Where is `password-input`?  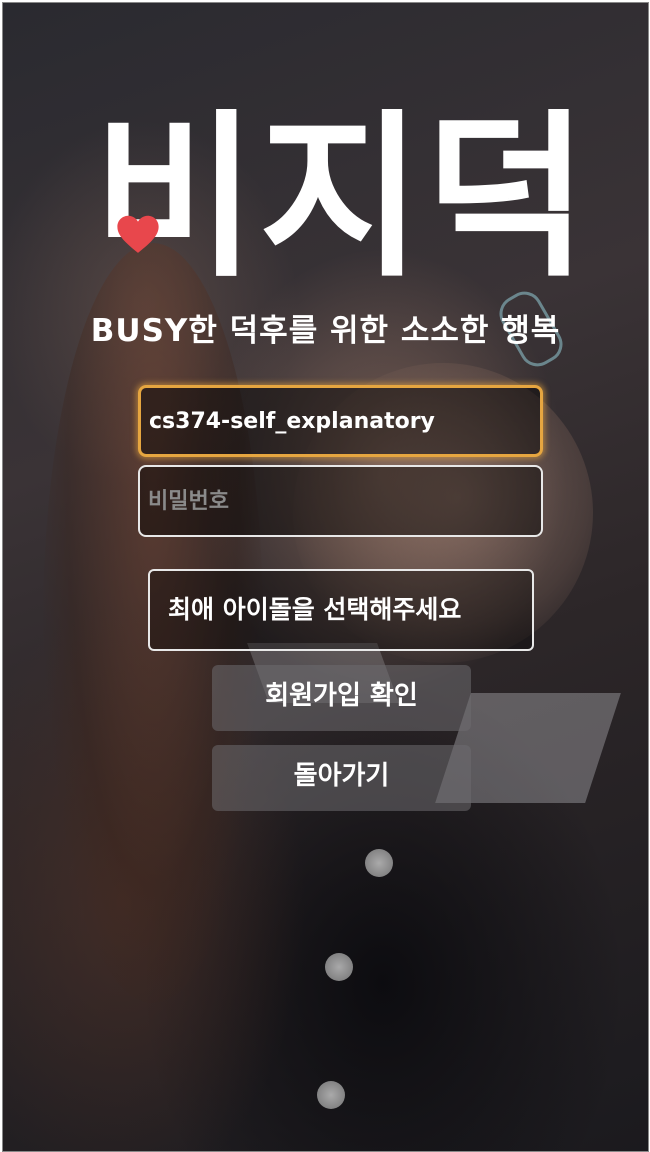
password-input is located at coordinates (340, 501).